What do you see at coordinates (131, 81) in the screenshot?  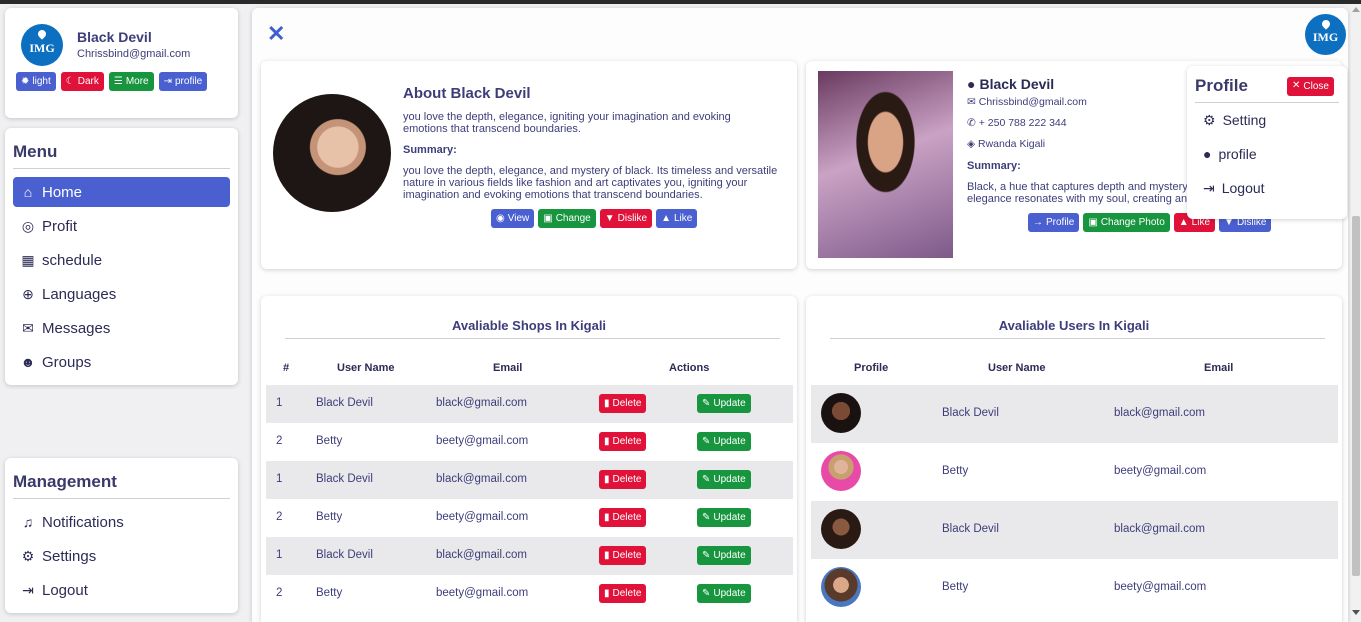 I see `more-button: ☰ More` at bounding box center [131, 81].